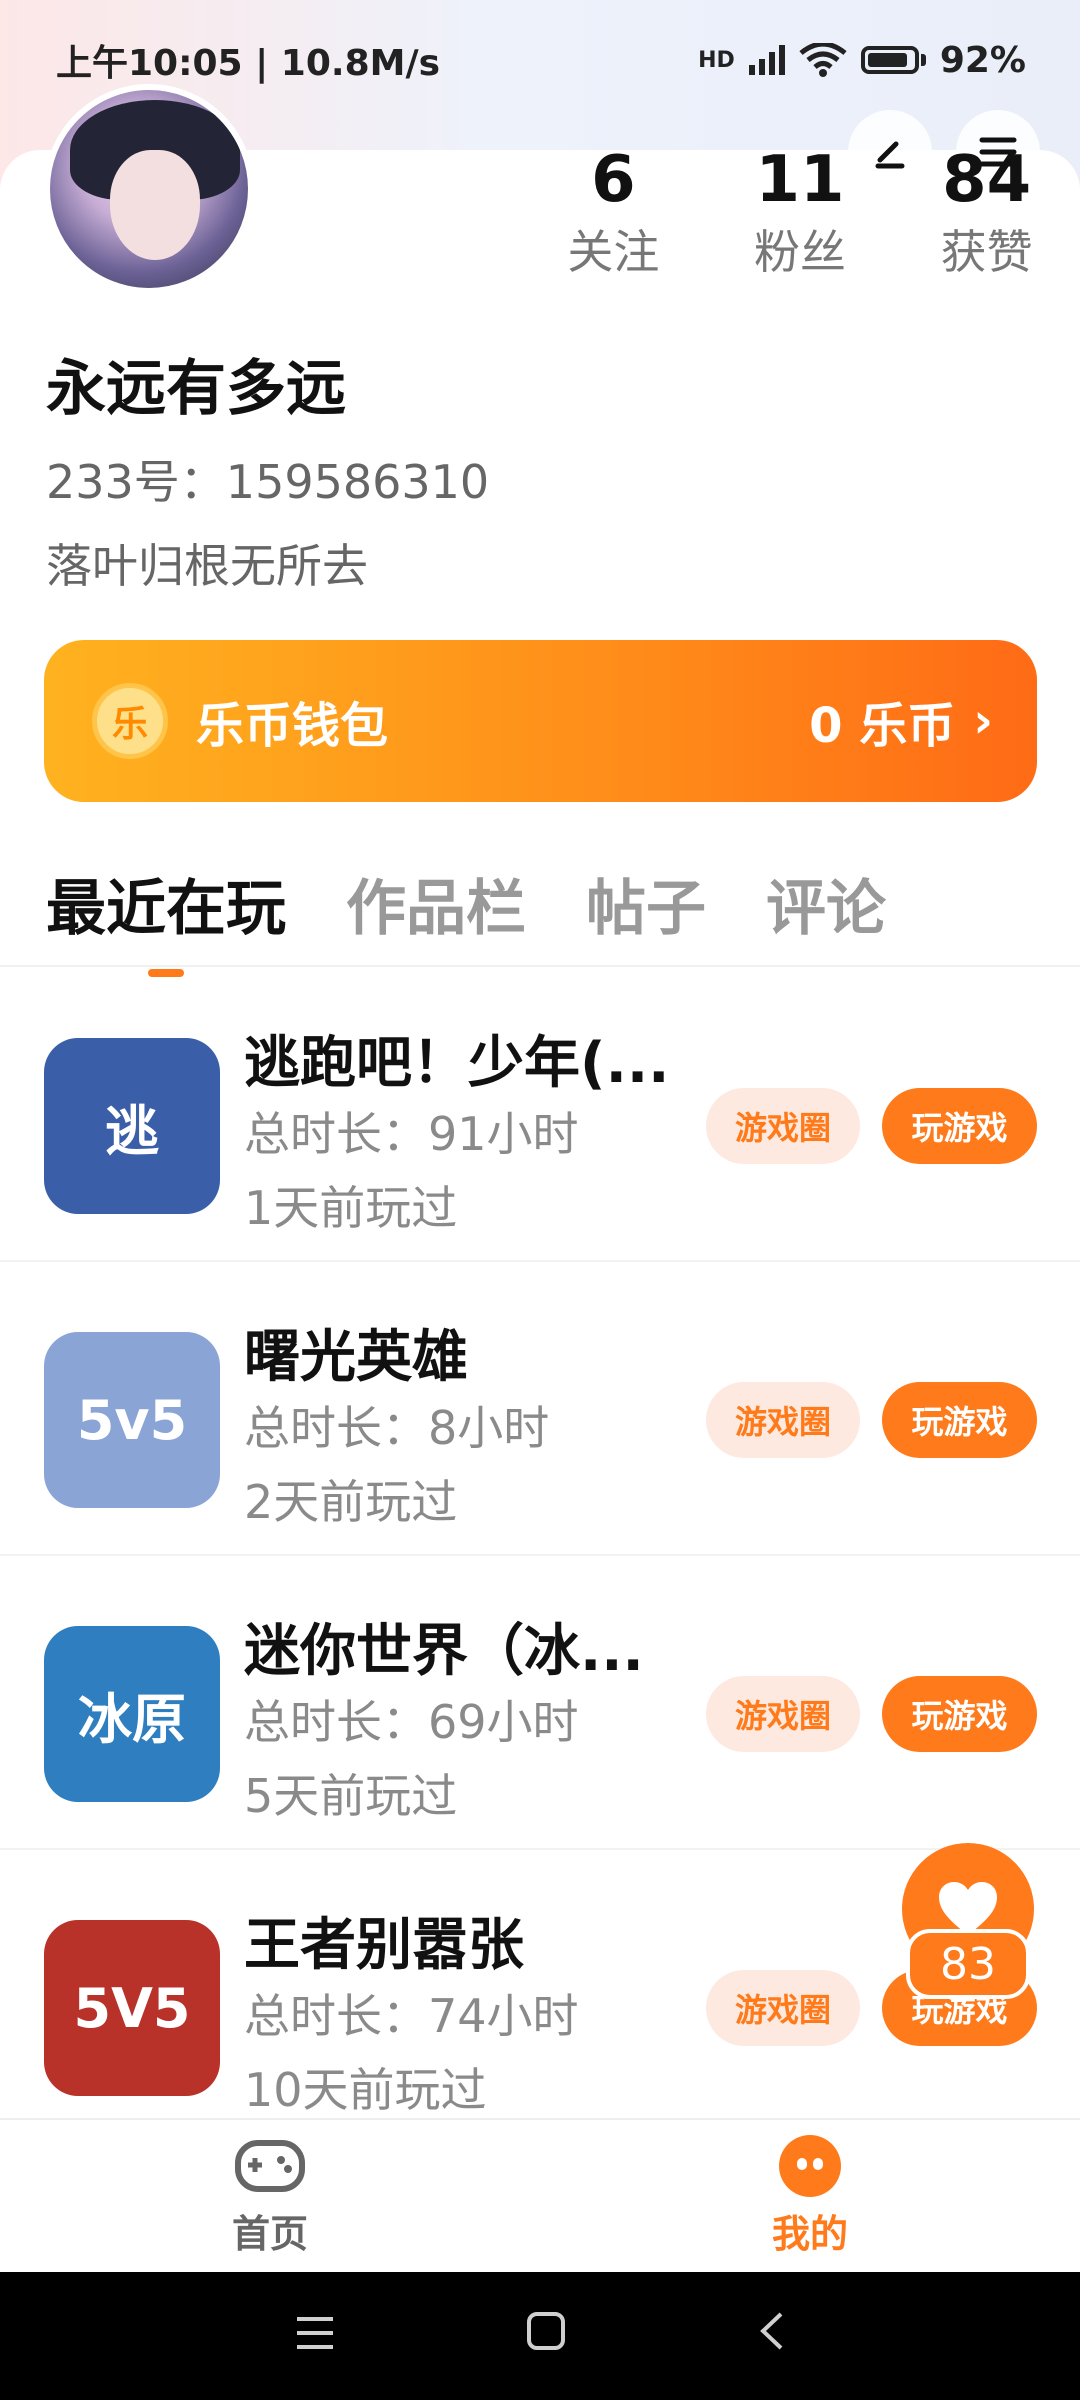 Image resolution: width=1080 pixels, height=2400 pixels. Describe the element at coordinates (149, 189) in the screenshot. I see `avatar` at that location.